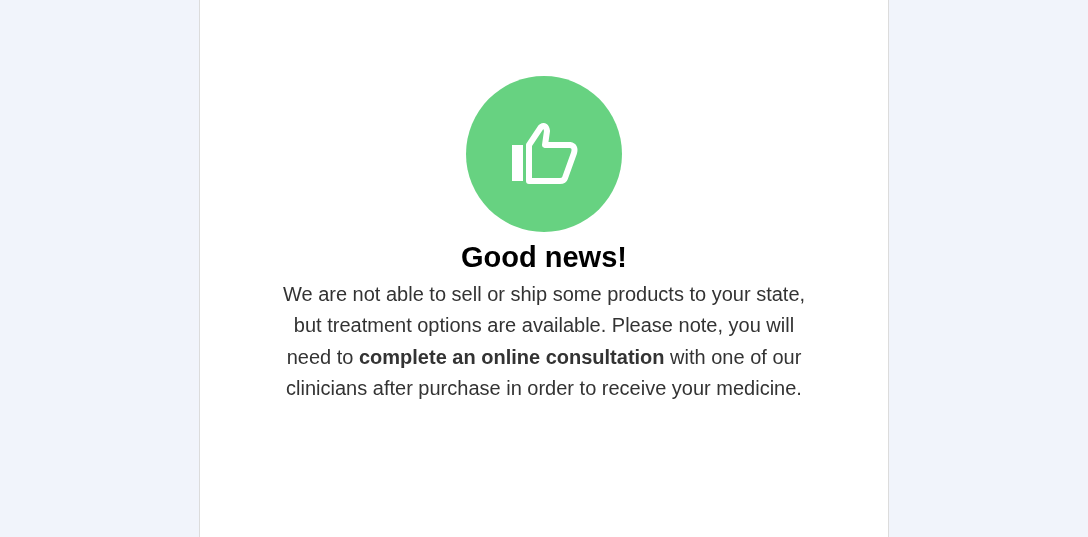  I want to click on notice-message: We are not able to sell or ship some products to your state, but treatment options are available. Please note, you will need to complete an online consultation with one of our clinicians after purchase in order to receive your medicine., so click(544, 341).